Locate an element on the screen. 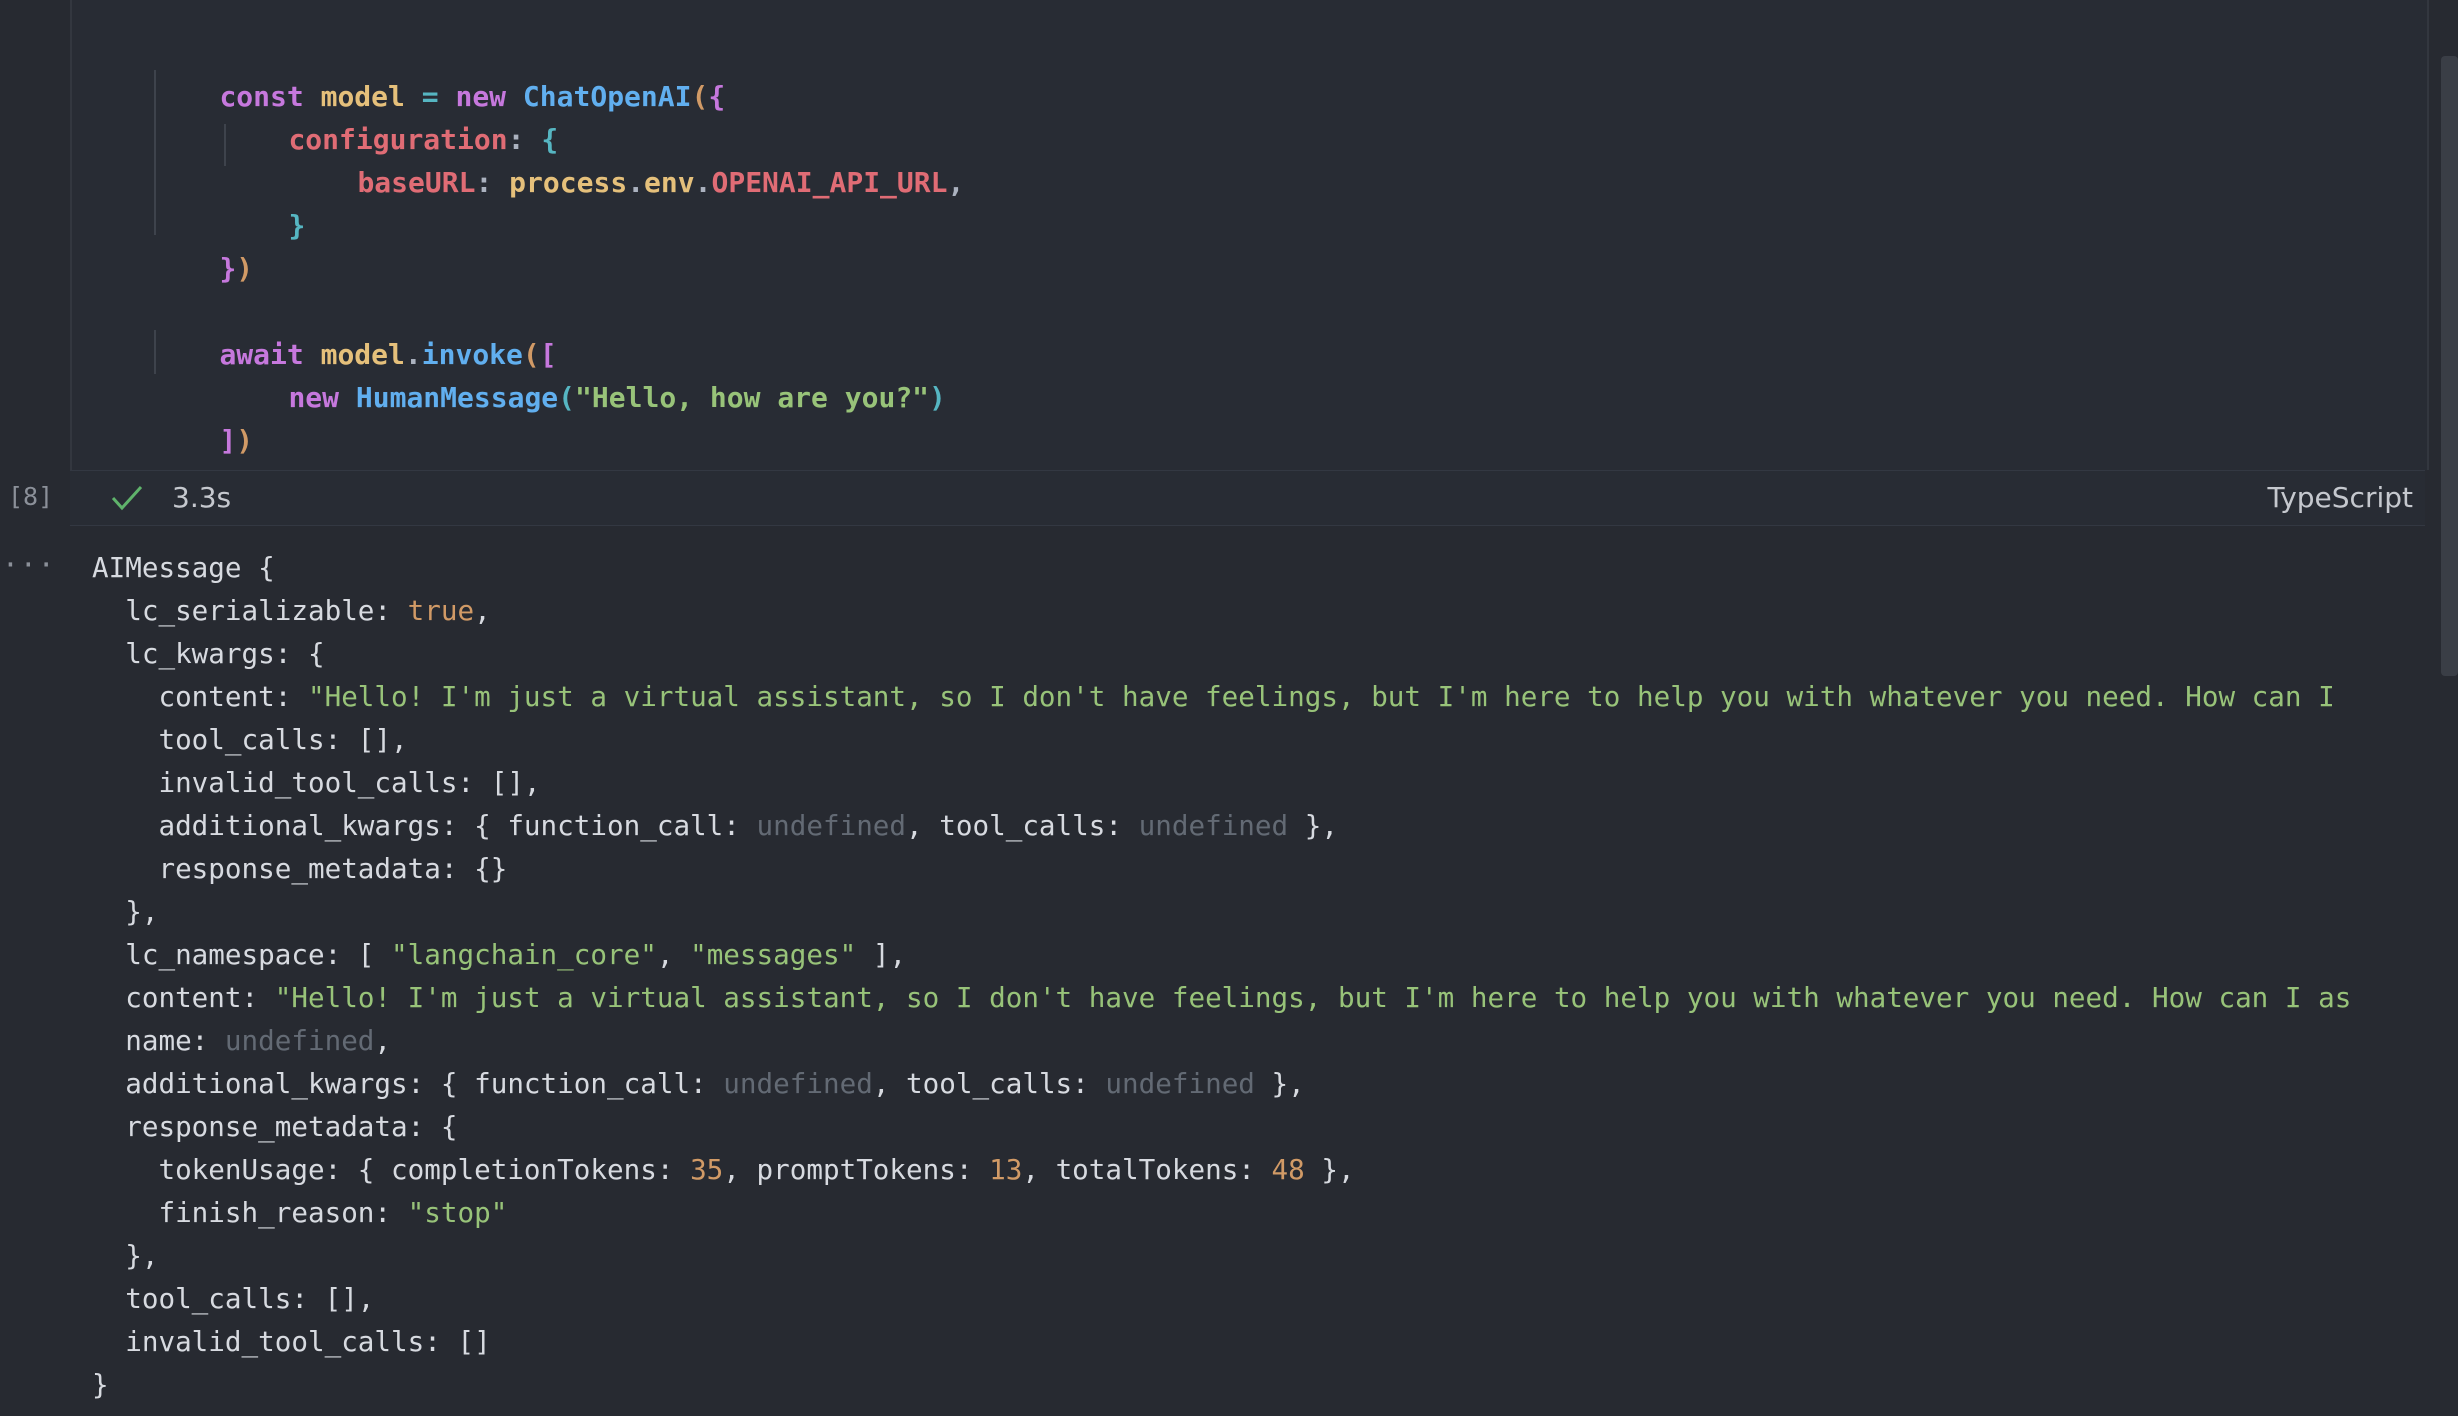 The width and height of the screenshot is (2458, 1416). class-name: HumanMessage is located at coordinates (457, 397).